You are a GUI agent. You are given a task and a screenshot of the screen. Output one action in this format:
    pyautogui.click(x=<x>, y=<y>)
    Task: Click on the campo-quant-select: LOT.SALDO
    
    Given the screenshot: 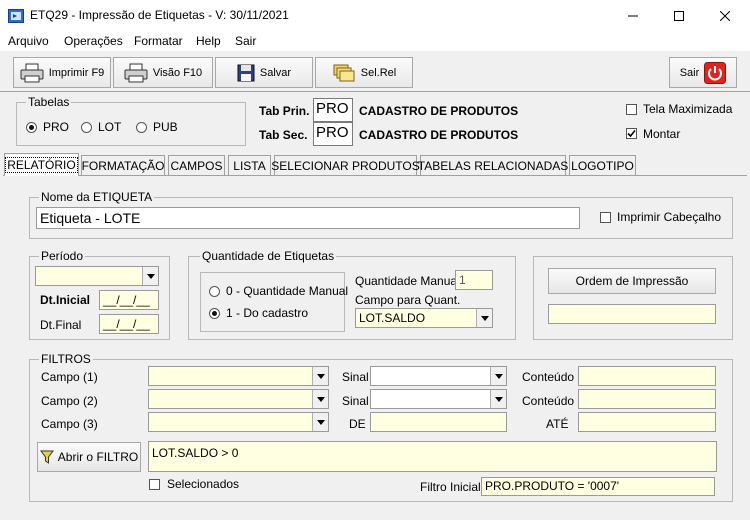 What is the action you would take?
    pyautogui.click(x=424, y=318)
    